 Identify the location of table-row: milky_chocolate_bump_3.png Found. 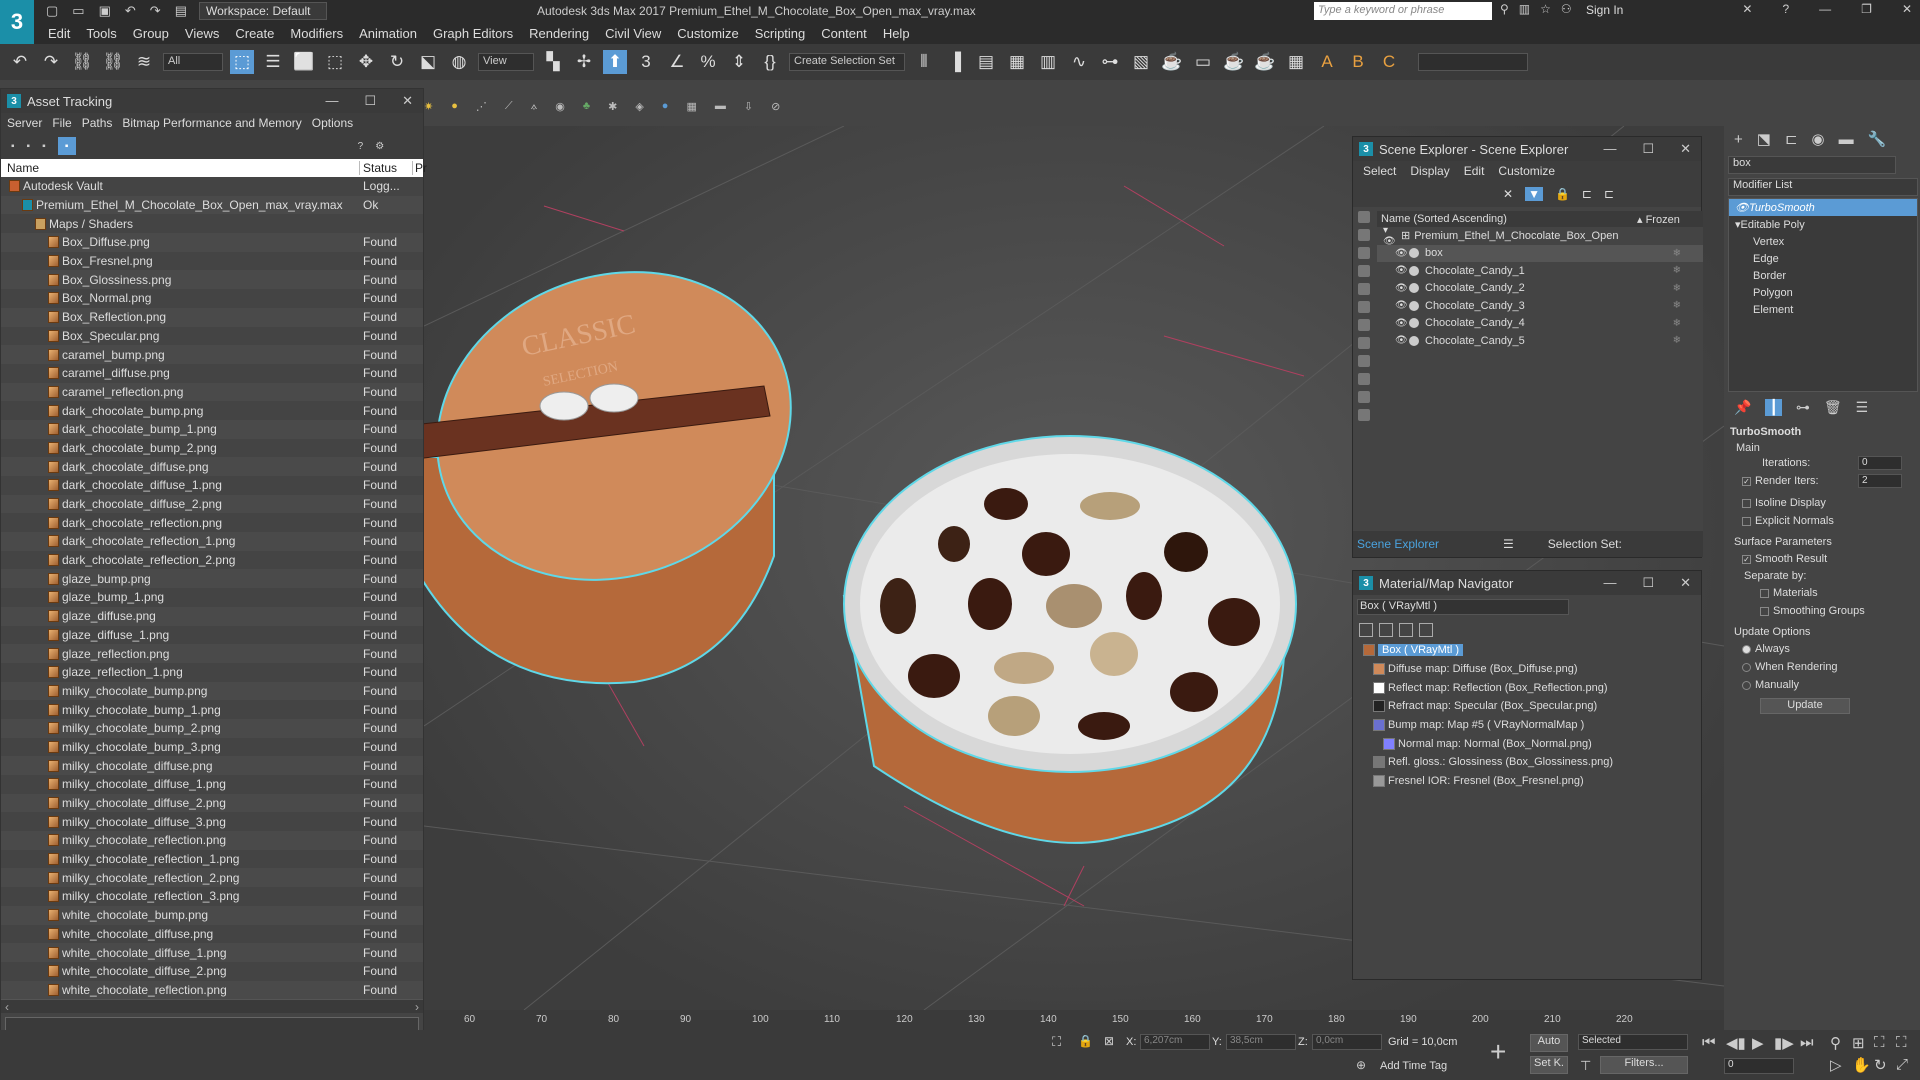
(212, 747).